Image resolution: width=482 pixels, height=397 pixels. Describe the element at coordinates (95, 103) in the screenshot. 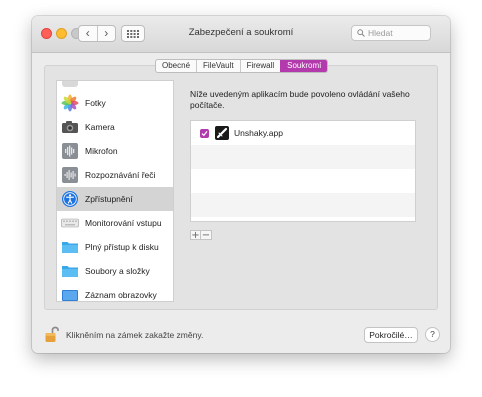

I see `sidebar-item-label: Fotky` at that location.